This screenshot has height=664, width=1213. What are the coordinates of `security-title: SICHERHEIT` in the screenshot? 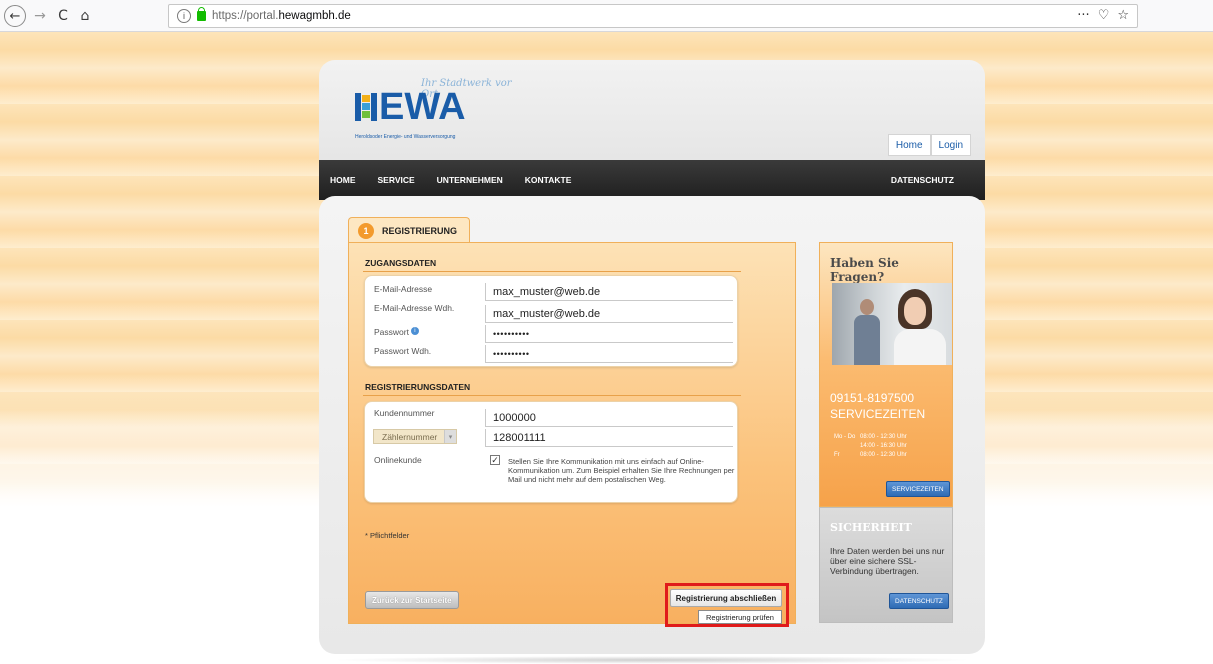 It's located at (871, 527).